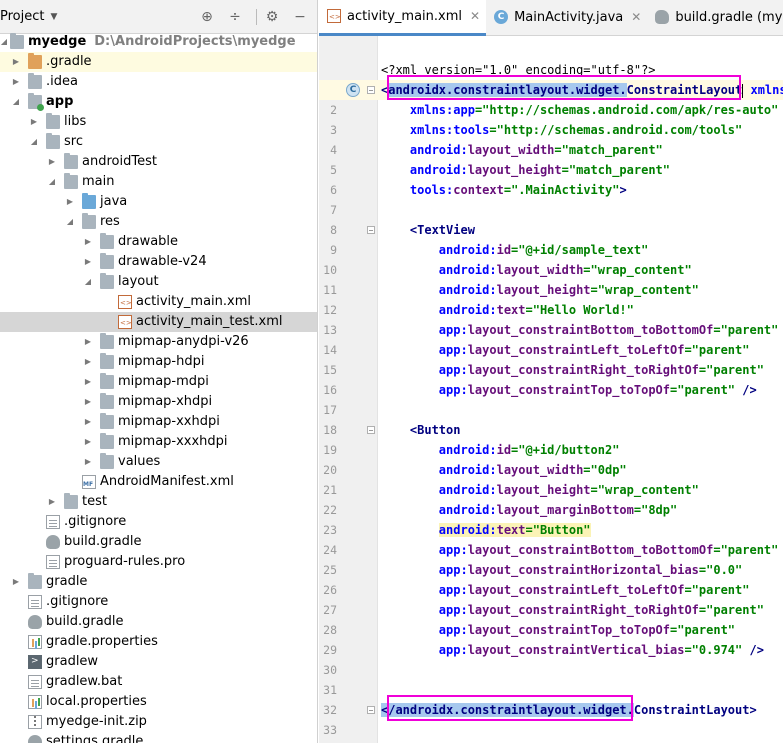 The image size is (783, 743). Describe the element at coordinates (158, 482) in the screenshot. I see `tree-item: AndroidManifest.xml` at that location.